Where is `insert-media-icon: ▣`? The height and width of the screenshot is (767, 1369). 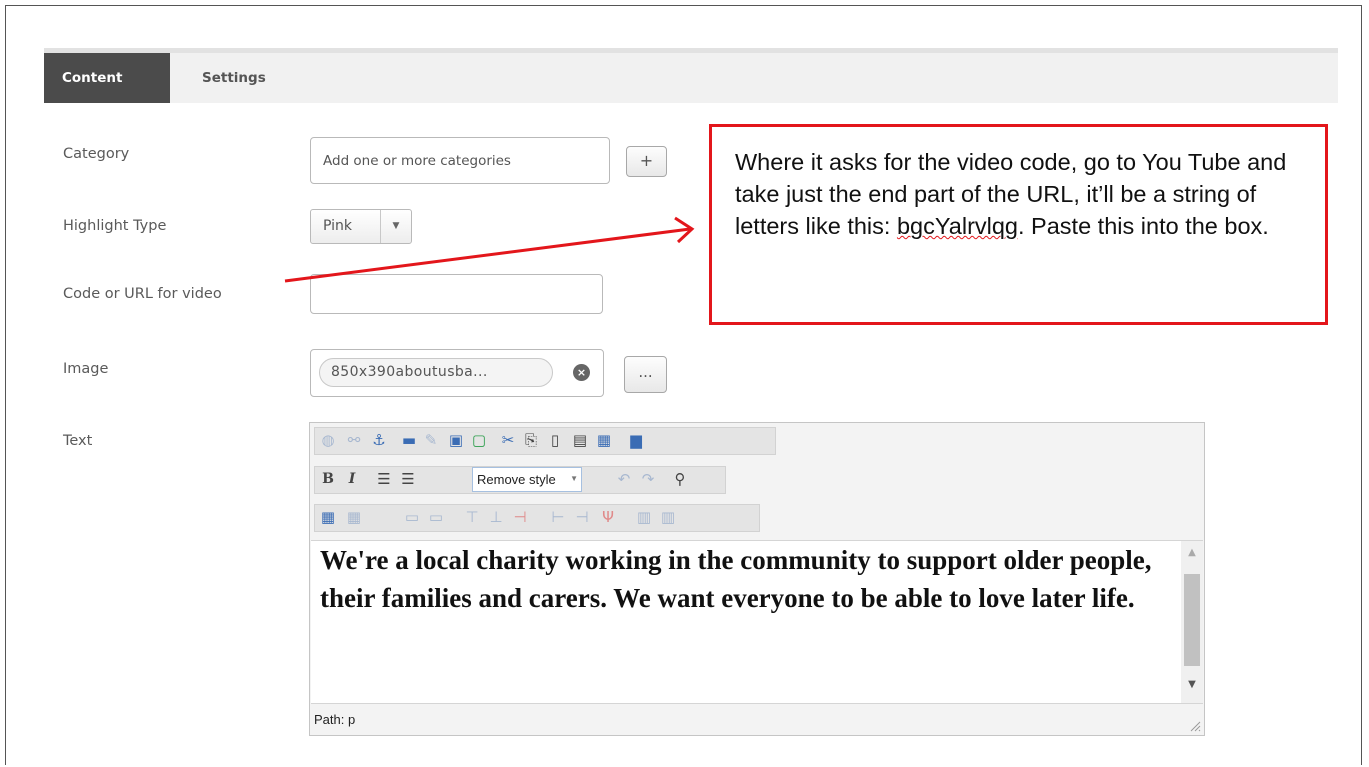 insert-media-icon: ▣ is located at coordinates (456, 440).